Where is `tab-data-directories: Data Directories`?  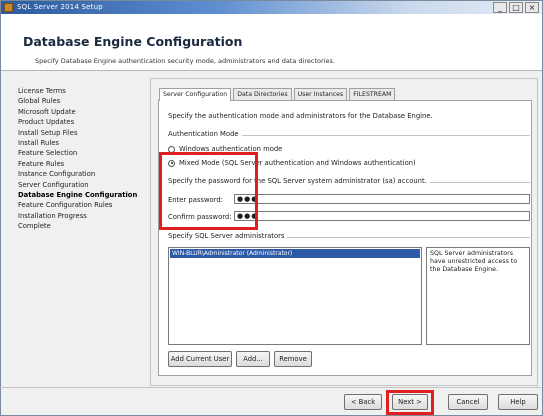
tab-data-directories: Data Directories is located at coordinates (262, 94).